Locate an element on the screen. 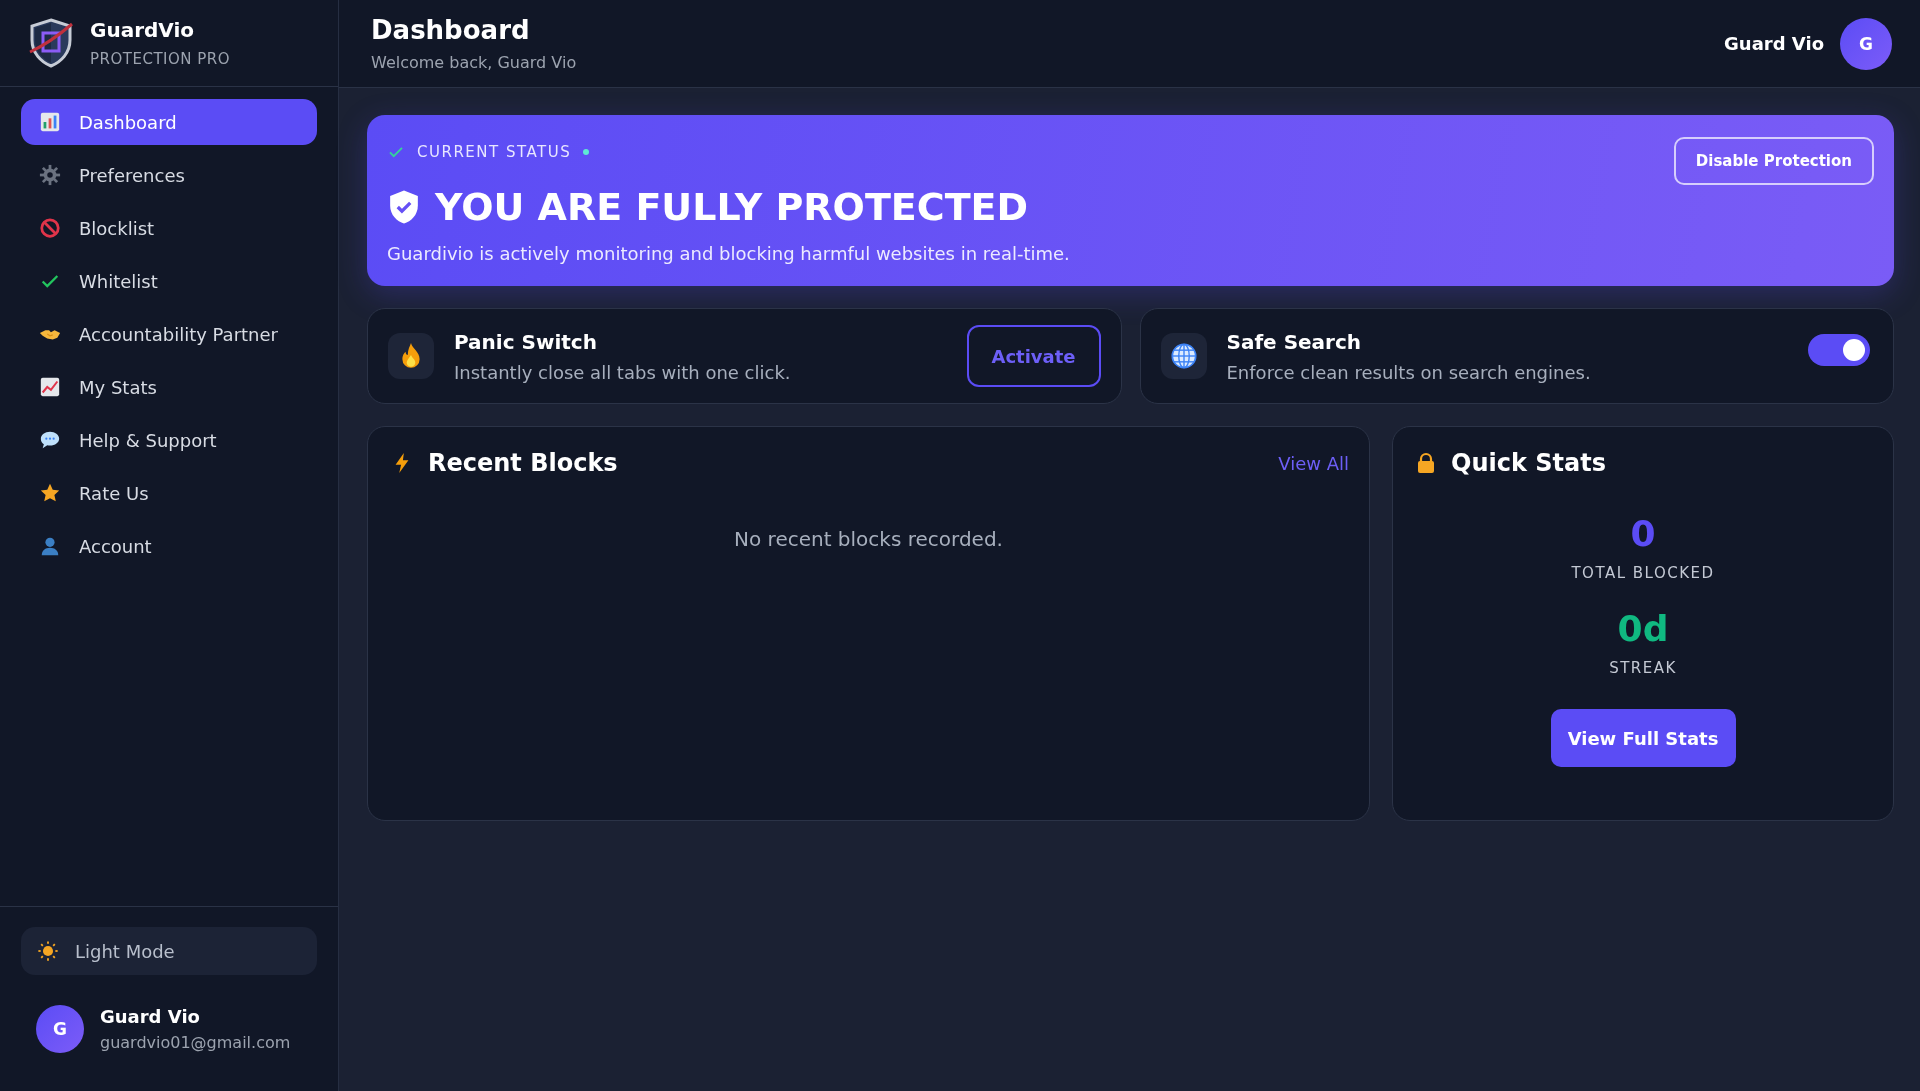  nav-item: My Stats is located at coordinates (169, 387).